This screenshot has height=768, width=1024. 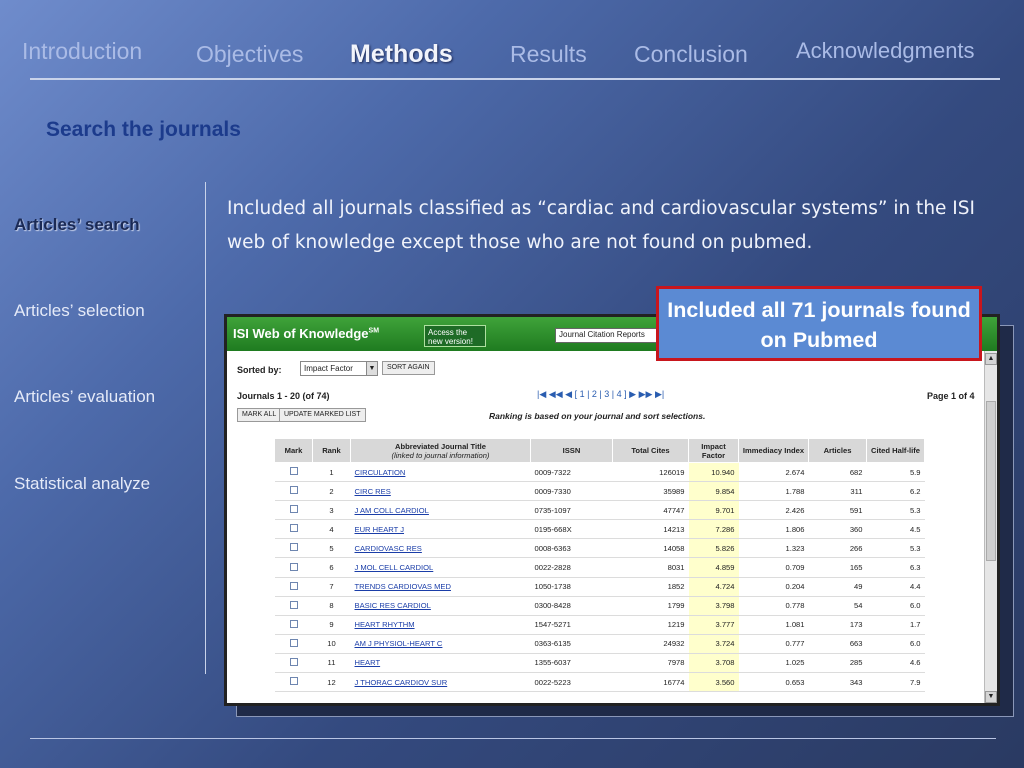 I want to click on product-select: Journal Citation Reports, so click(x=610, y=335).